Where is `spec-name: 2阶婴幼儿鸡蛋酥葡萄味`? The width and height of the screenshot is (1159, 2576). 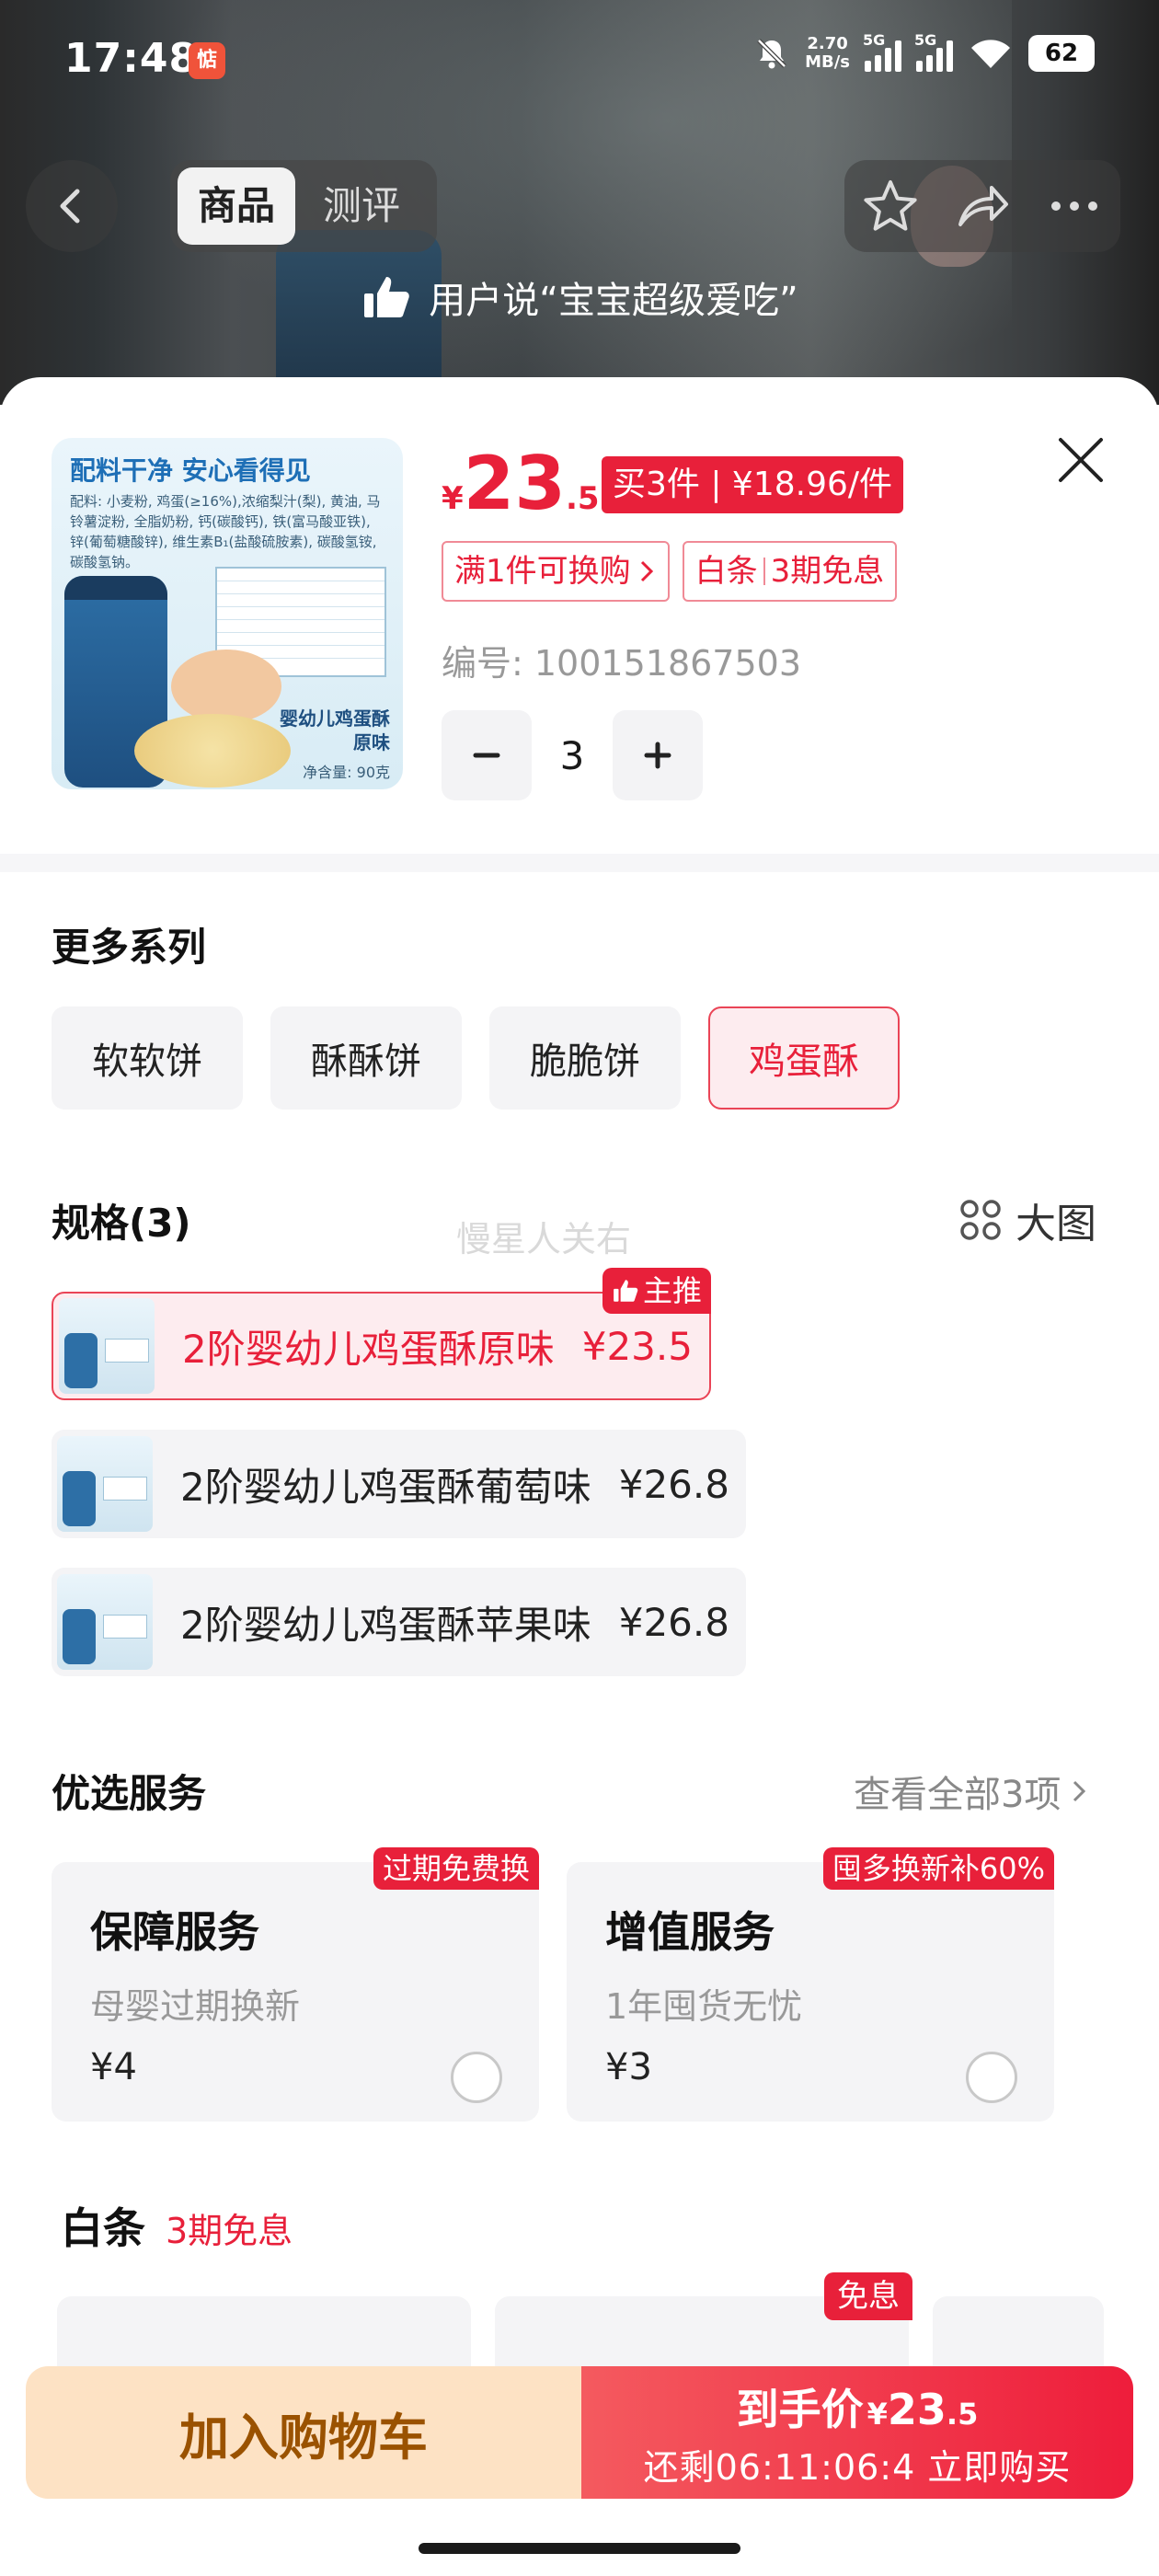 spec-name: 2阶婴幼儿鸡蛋酥葡萄味 is located at coordinates (385, 1487).